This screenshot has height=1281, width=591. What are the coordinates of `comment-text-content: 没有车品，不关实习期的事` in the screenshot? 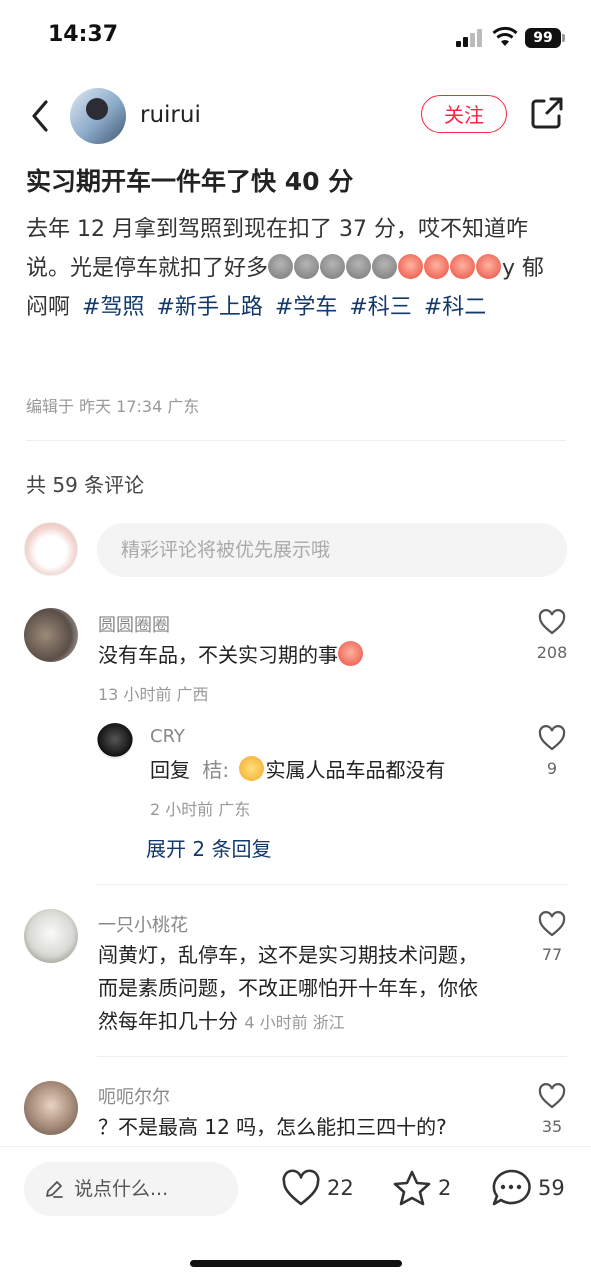 It's located at (218, 655).